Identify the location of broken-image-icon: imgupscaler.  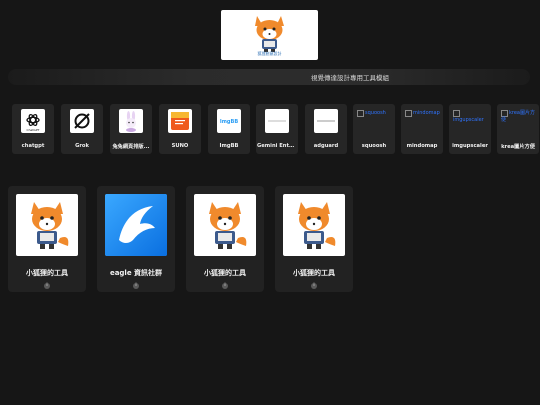
(471, 116).